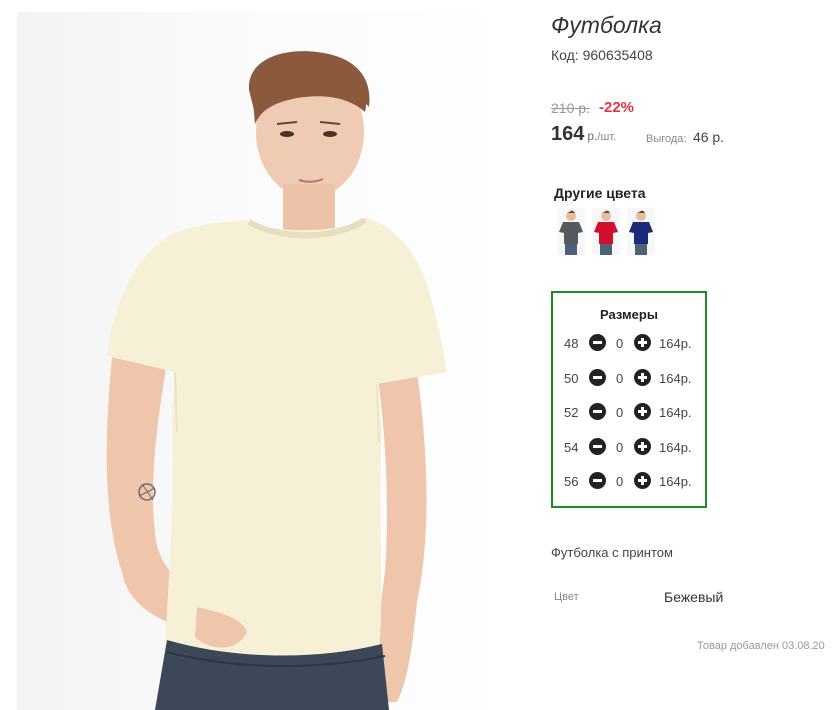 Image resolution: width=835 pixels, height=710 pixels. What do you see at coordinates (565, 55) in the screenshot?
I see `sku-label: Код:` at bounding box center [565, 55].